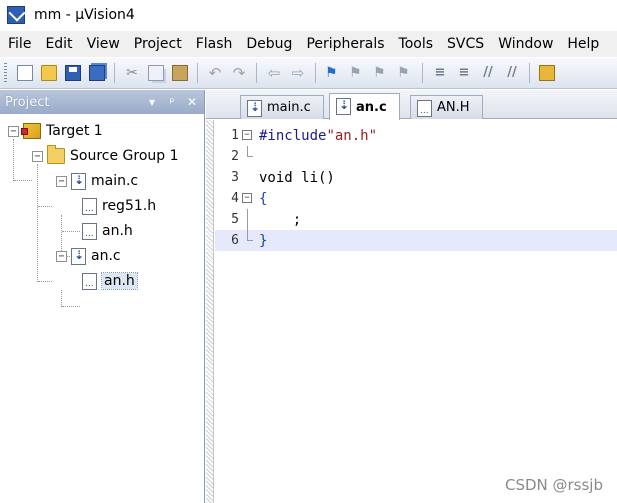 Image resolution: width=617 pixels, height=503 pixels. I want to click on collapse-an-c-icon: −, so click(61, 256).